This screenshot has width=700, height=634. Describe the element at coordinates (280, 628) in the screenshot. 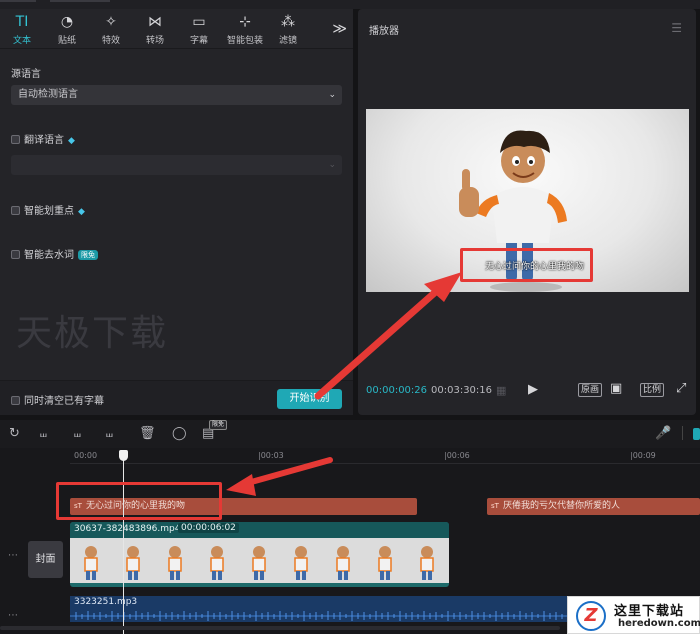

I see `timeline-scrollbar` at that location.